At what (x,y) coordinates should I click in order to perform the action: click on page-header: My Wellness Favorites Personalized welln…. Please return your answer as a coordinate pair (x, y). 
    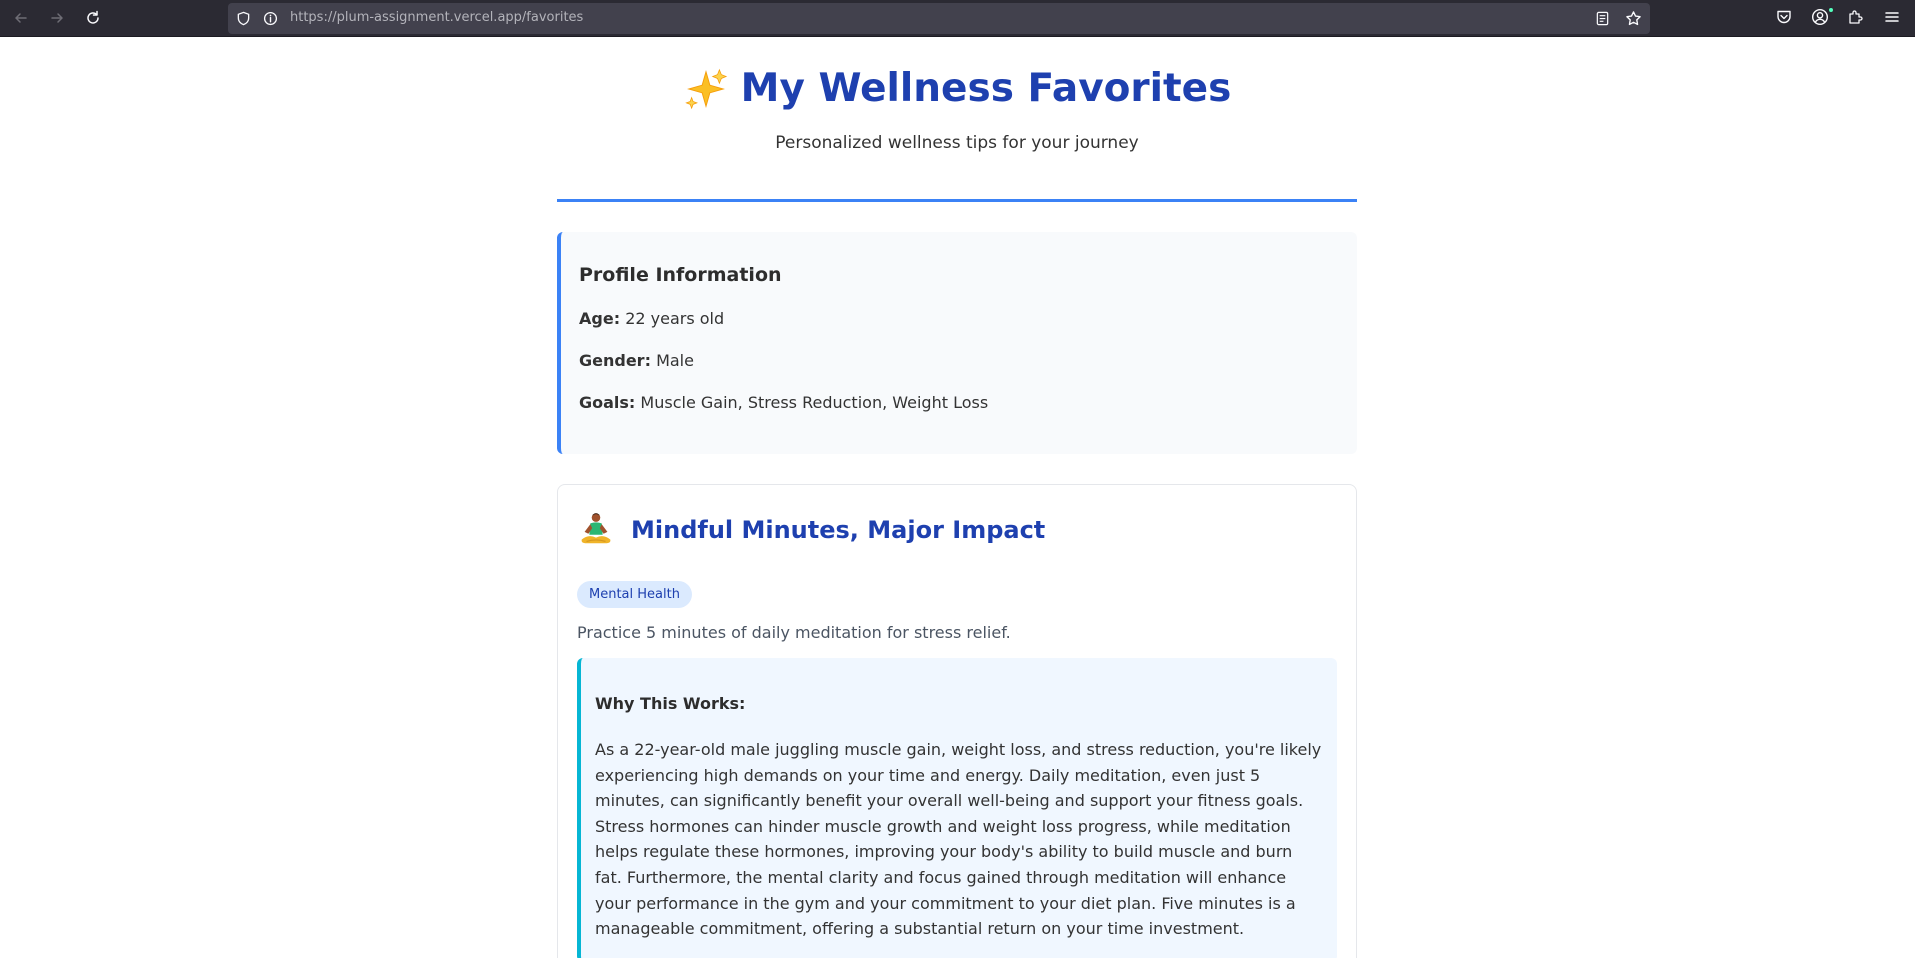
    Looking at the image, I should click on (957, 119).